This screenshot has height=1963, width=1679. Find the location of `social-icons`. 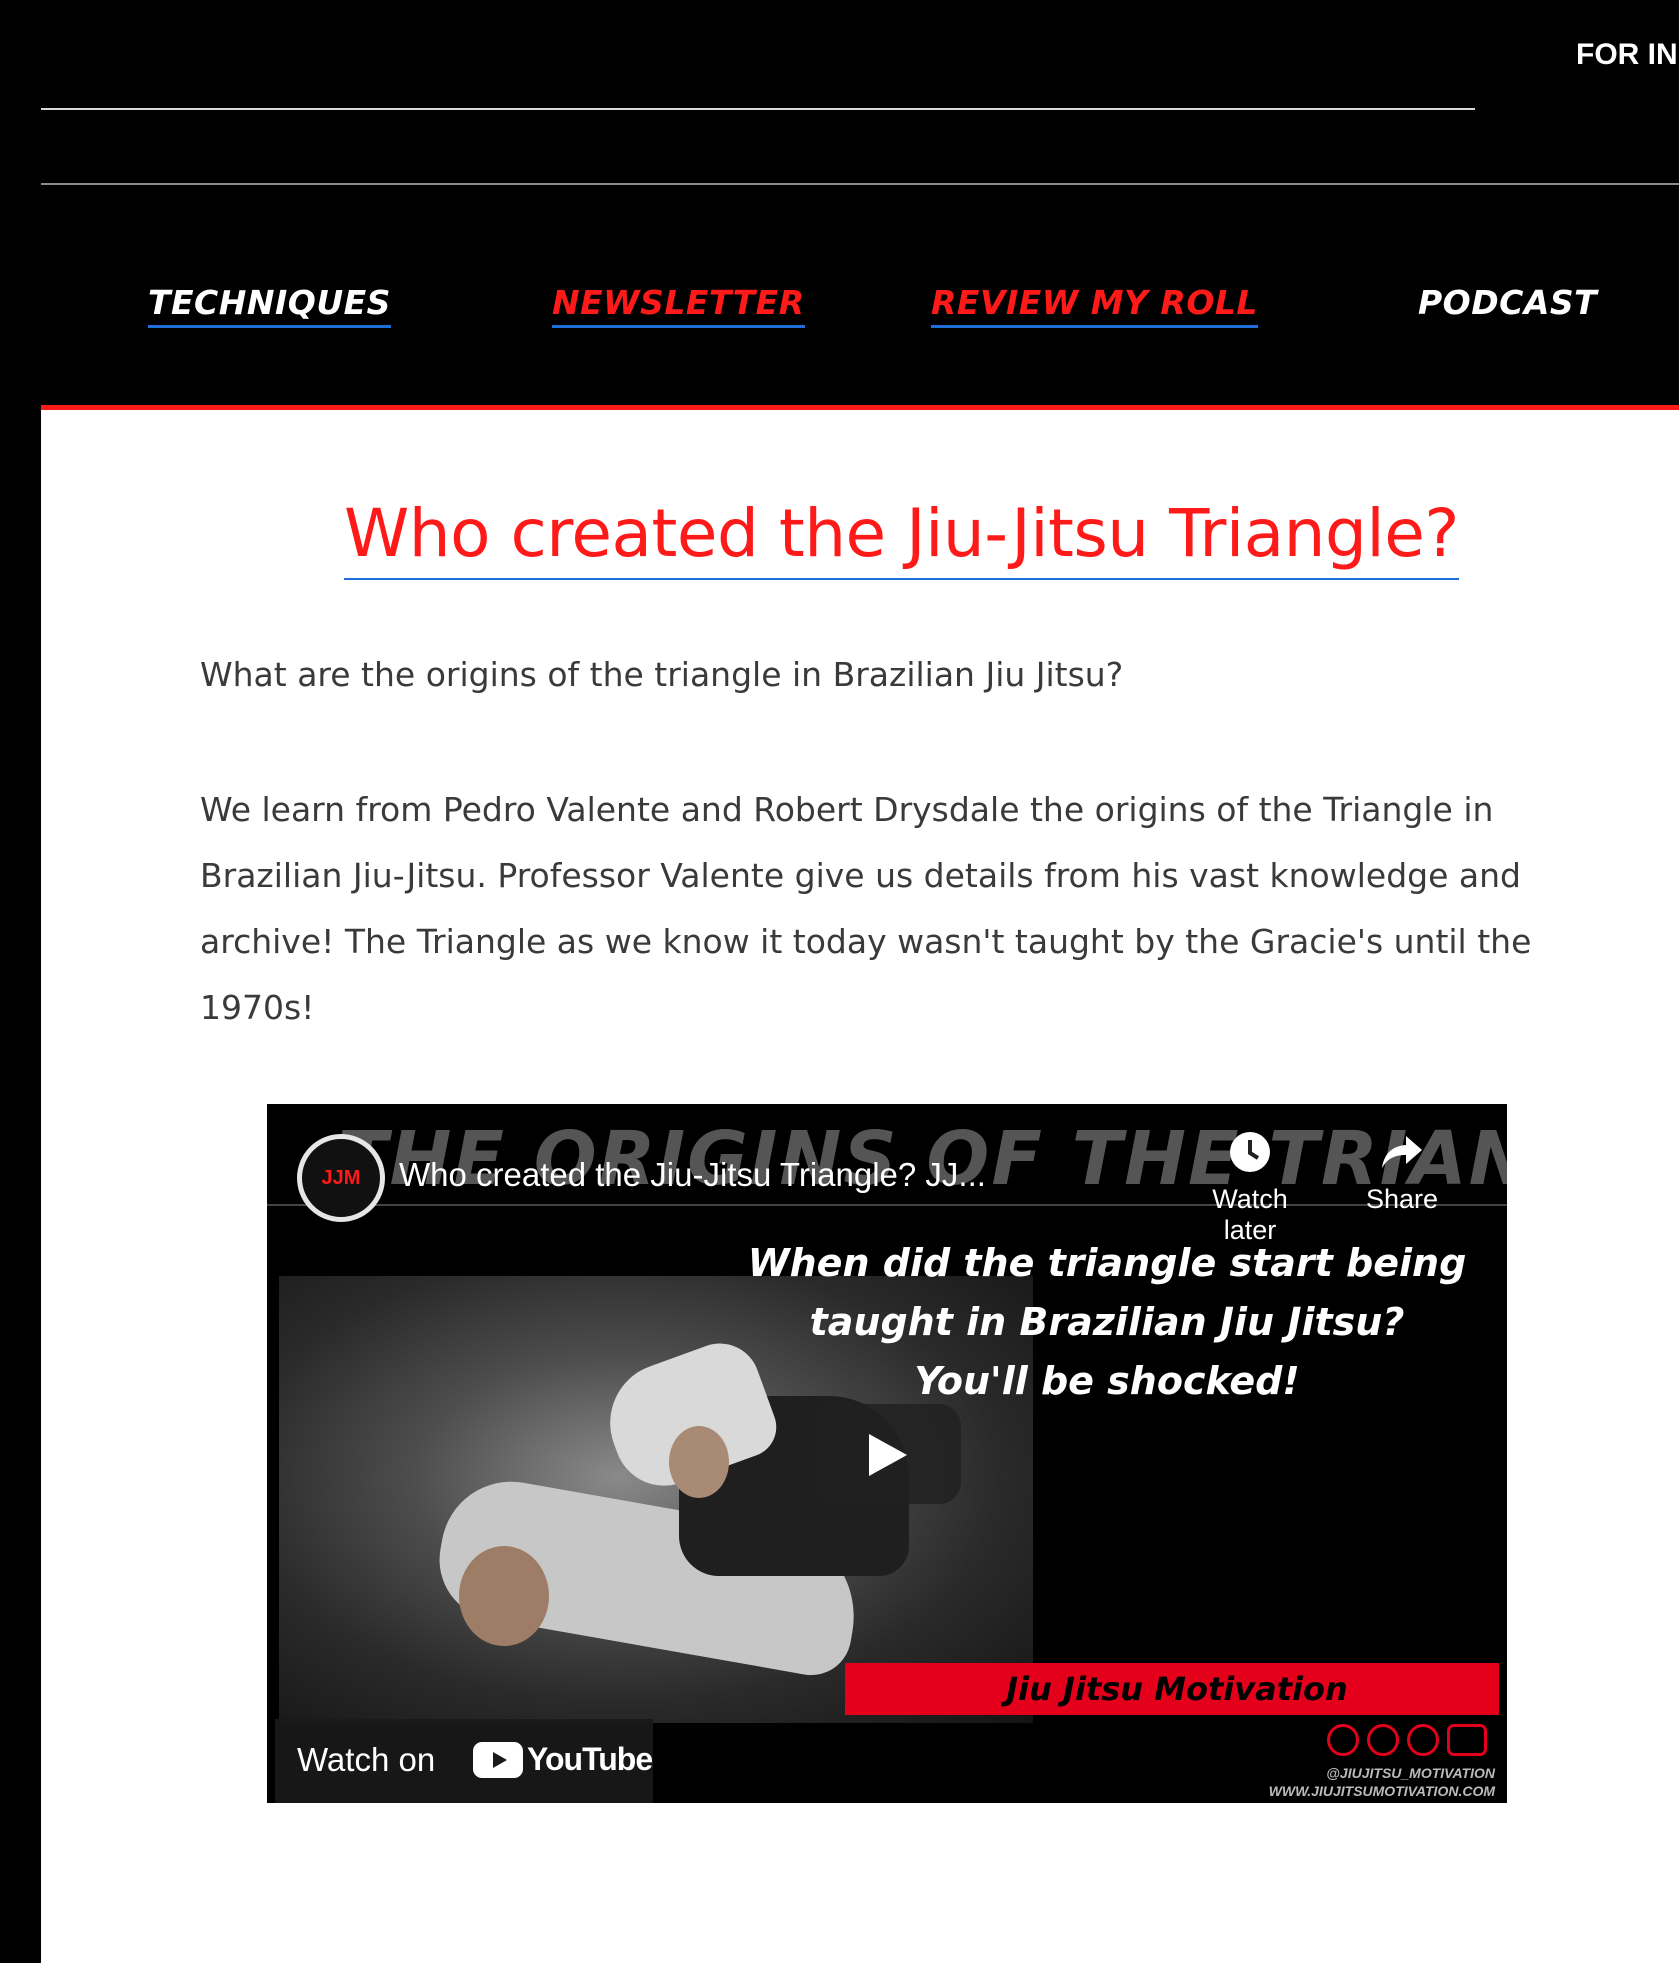

social-icons is located at coordinates (1407, 1740).